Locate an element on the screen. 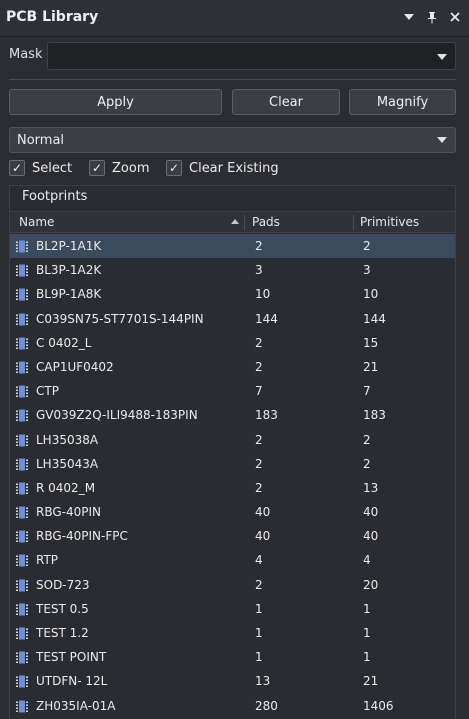  footprint-name: GV039Z2Q-ILI9488-183PIN is located at coordinates (117, 415).